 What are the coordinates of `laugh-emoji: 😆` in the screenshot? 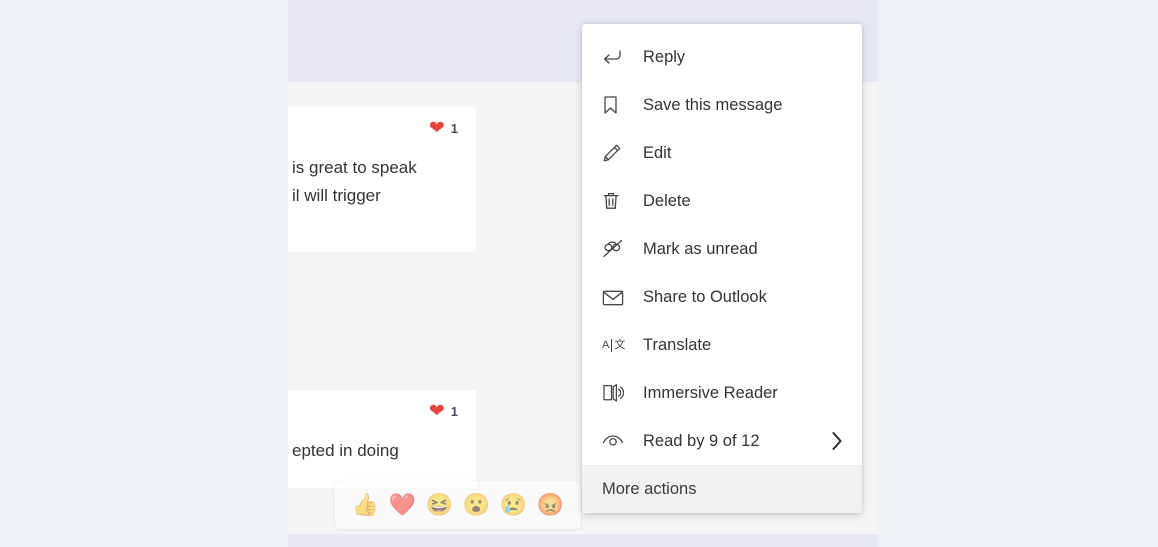 It's located at (439, 505).